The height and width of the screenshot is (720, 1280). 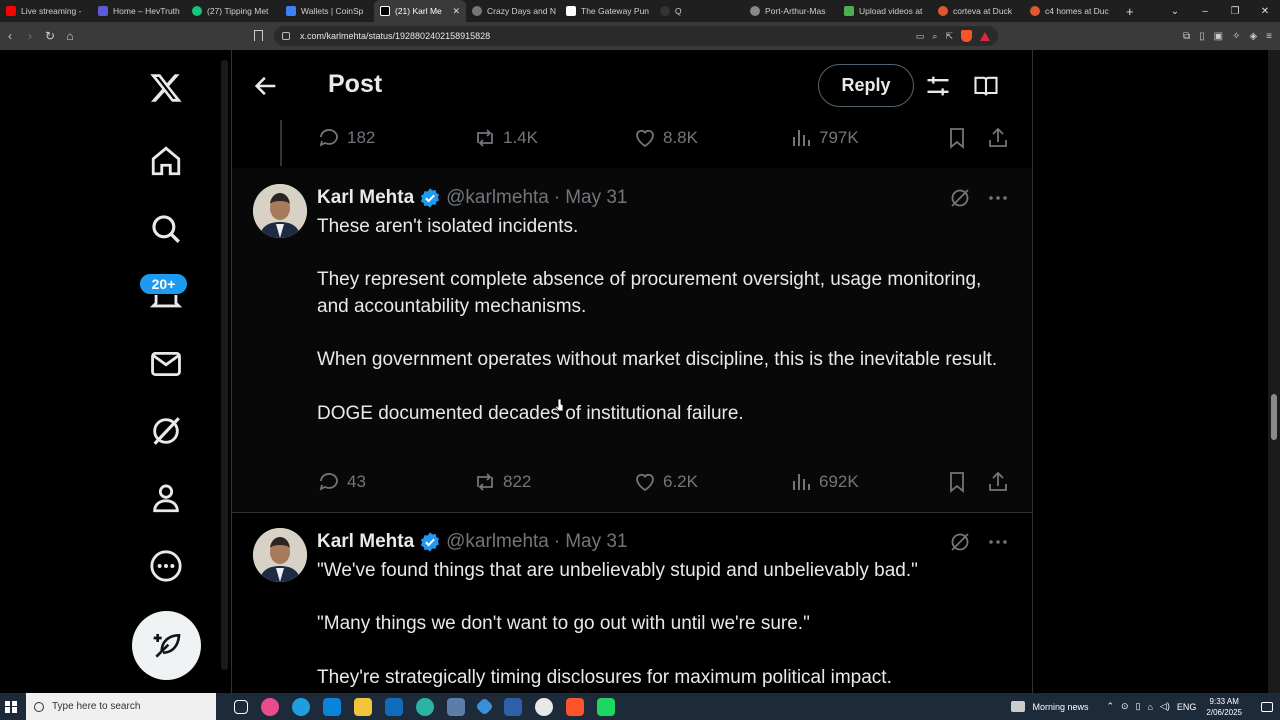 What do you see at coordinates (885, 11) in the screenshot?
I see `browser-tab: Upload videos at` at bounding box center [885, 11].